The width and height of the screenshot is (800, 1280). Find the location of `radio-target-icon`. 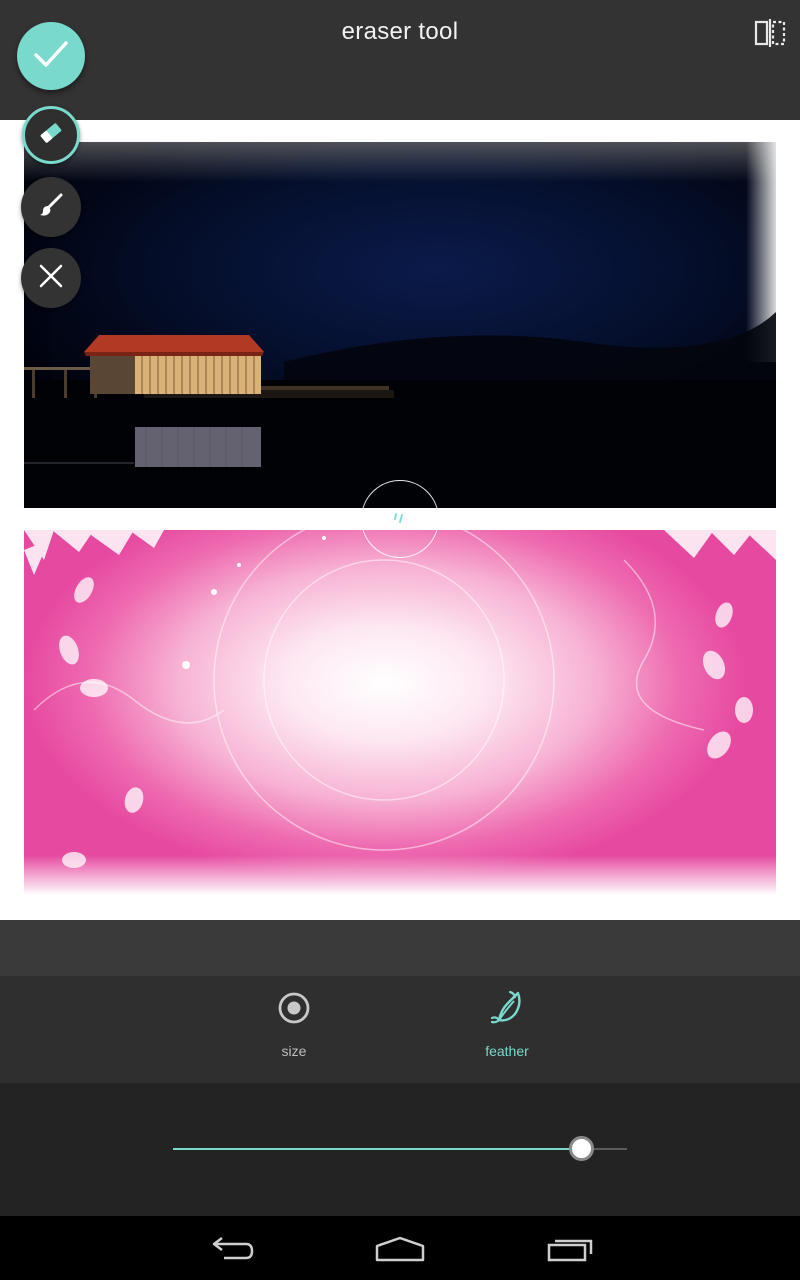

radio-target-icon is located at coordinates (294, 1008).